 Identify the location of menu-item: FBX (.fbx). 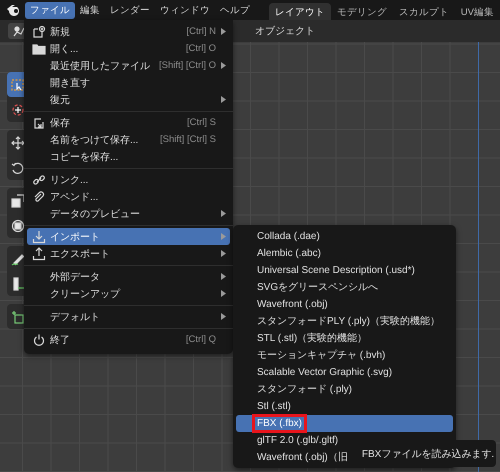
(344, 423).